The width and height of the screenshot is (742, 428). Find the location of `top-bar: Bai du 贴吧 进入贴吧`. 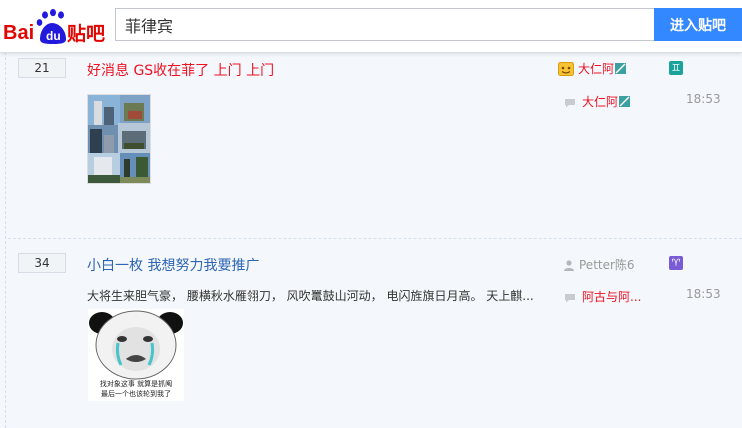

top-bar: Bai du 贴吧 进入贴吧 is located at coordinates (371, 26).